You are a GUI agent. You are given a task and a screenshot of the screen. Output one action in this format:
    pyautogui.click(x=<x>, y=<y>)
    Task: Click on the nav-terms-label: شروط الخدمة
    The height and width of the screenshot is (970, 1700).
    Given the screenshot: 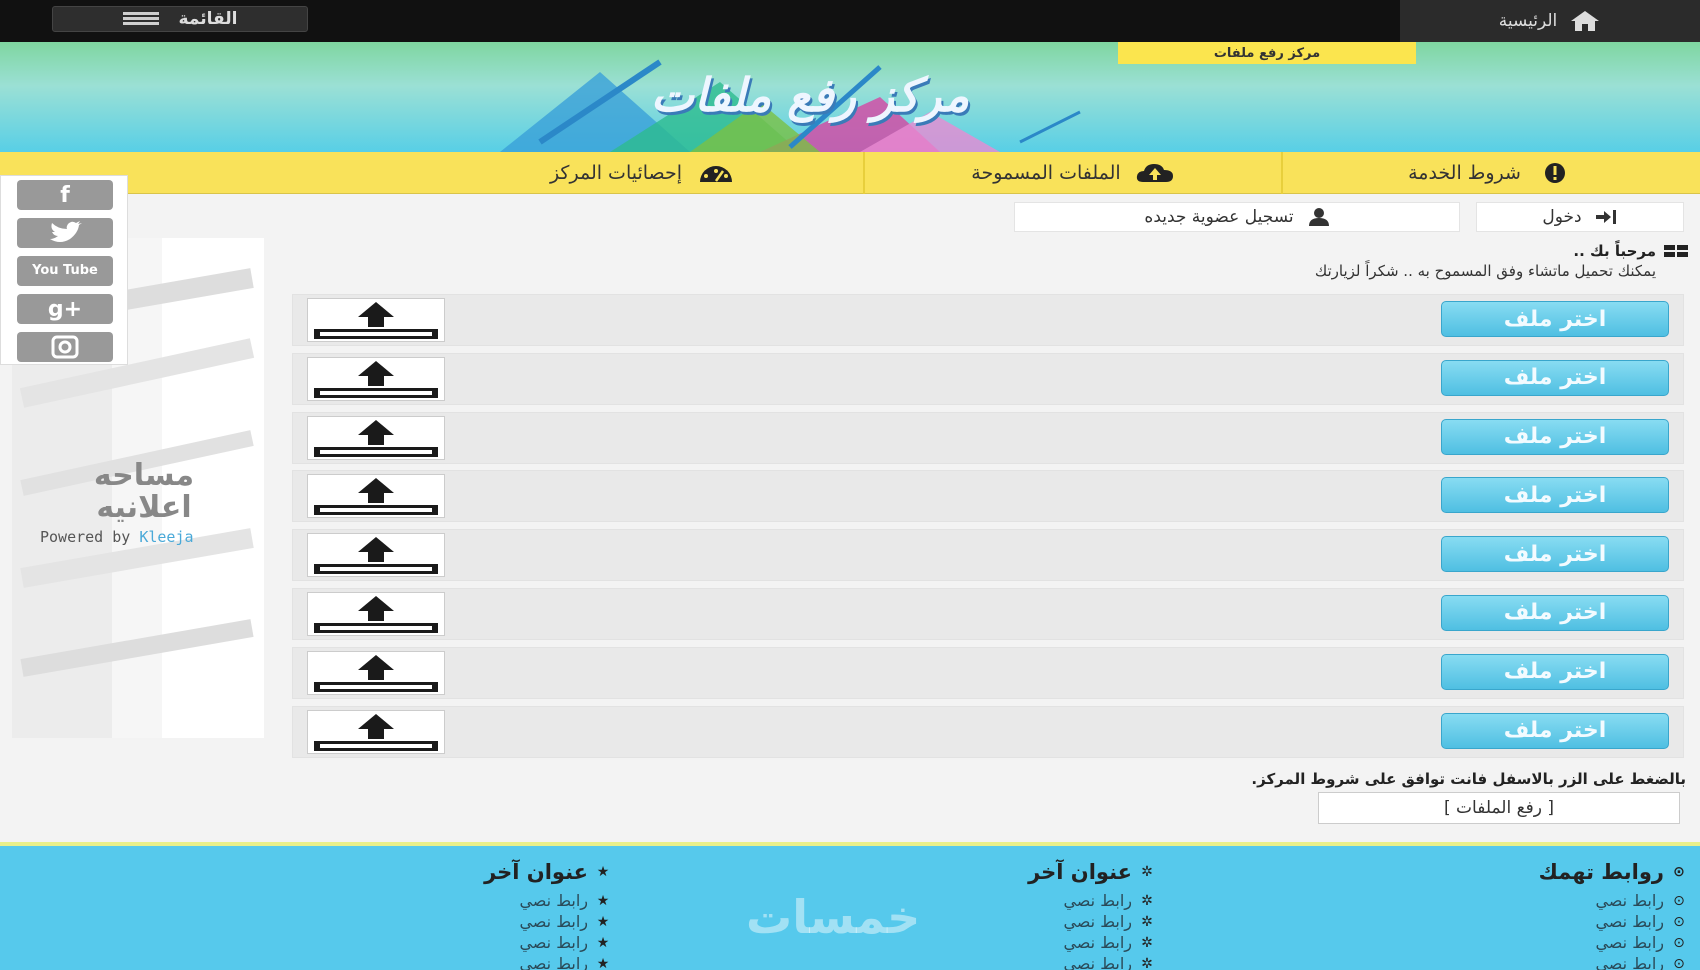 What is the action you would take?
    pyautogui.click(x=1464, y=173)
    